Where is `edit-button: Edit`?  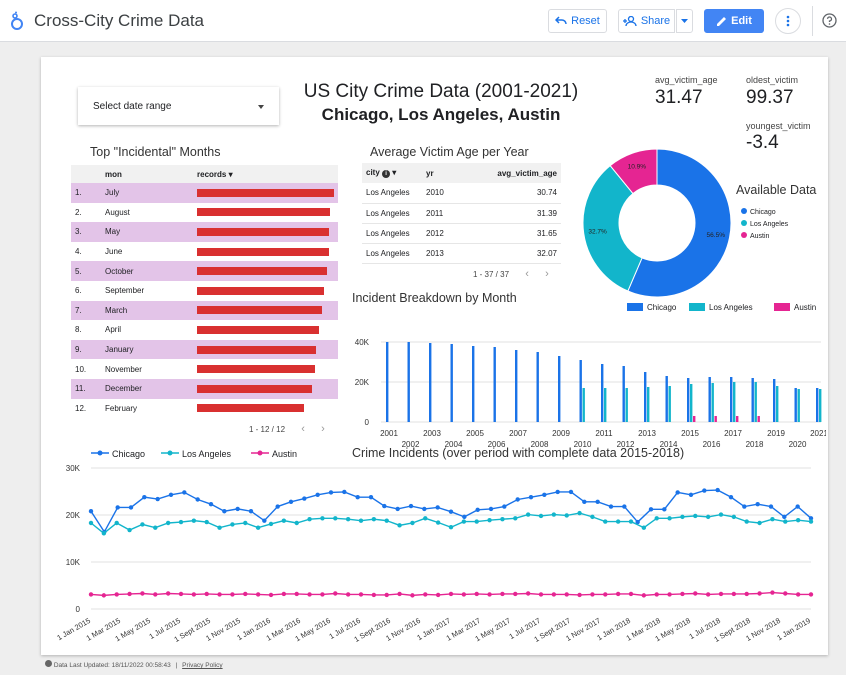
edit-button: Edit is located at coordinates (734, 21).